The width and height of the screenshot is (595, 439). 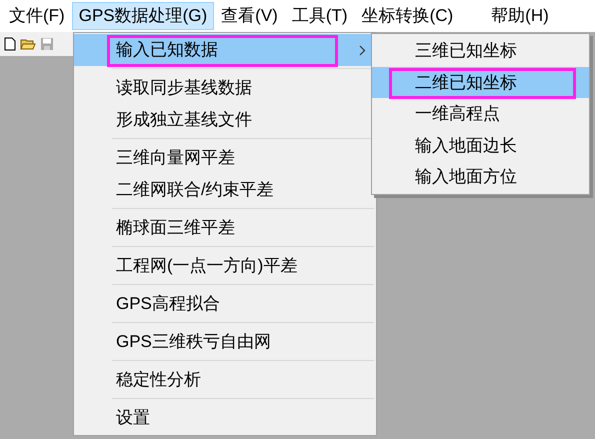 What do you see at coordinates (225, 266) in the screenshot?
I see `menu-item: 工程网(一点一方向)平差` at bounding box center [225, 266].